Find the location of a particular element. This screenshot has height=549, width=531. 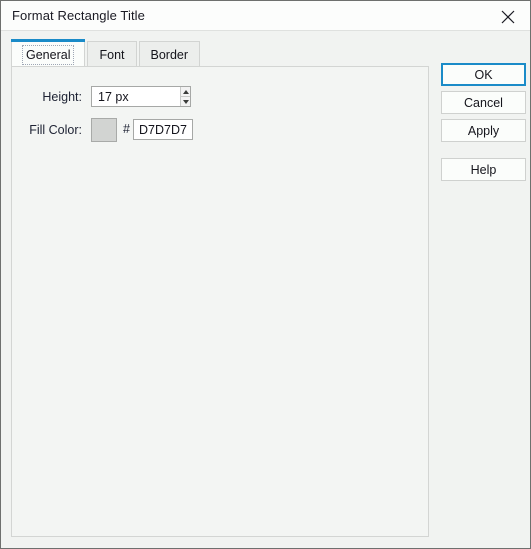

height-spinner is located at coordinates (141, 96).